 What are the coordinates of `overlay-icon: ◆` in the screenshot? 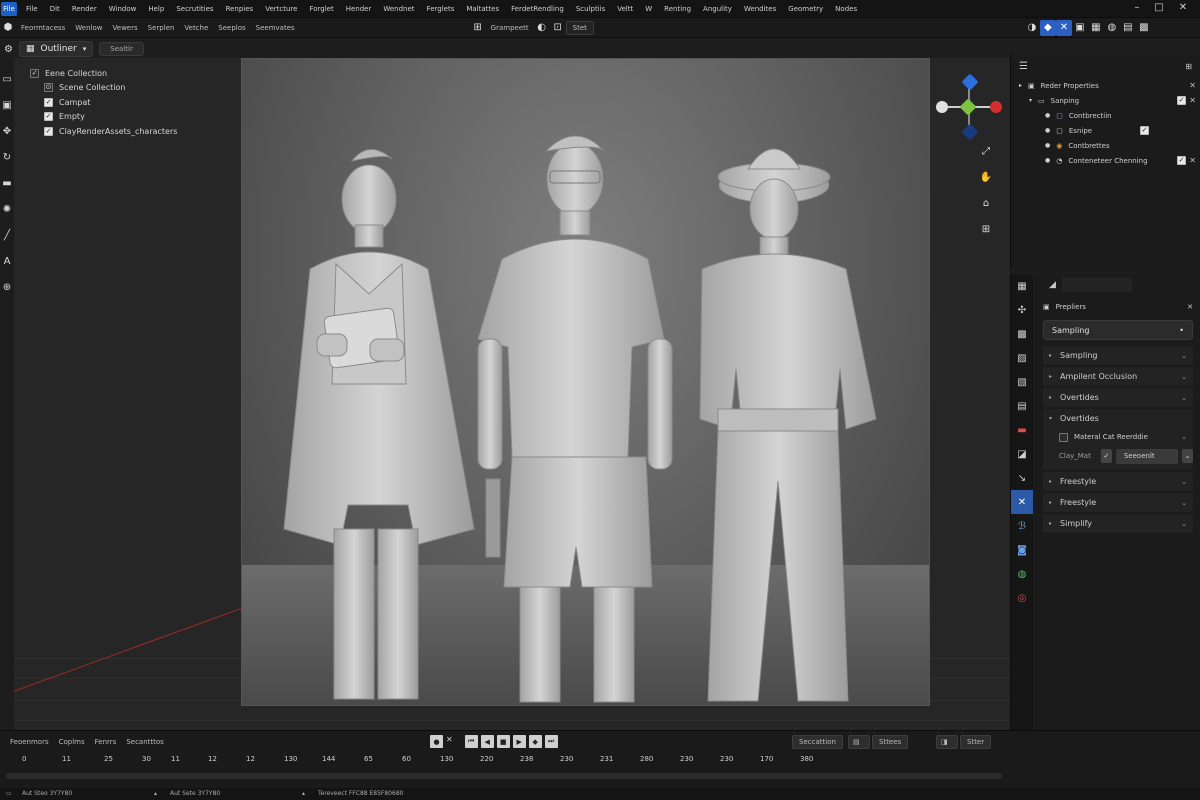 It's located at (1047, 27).